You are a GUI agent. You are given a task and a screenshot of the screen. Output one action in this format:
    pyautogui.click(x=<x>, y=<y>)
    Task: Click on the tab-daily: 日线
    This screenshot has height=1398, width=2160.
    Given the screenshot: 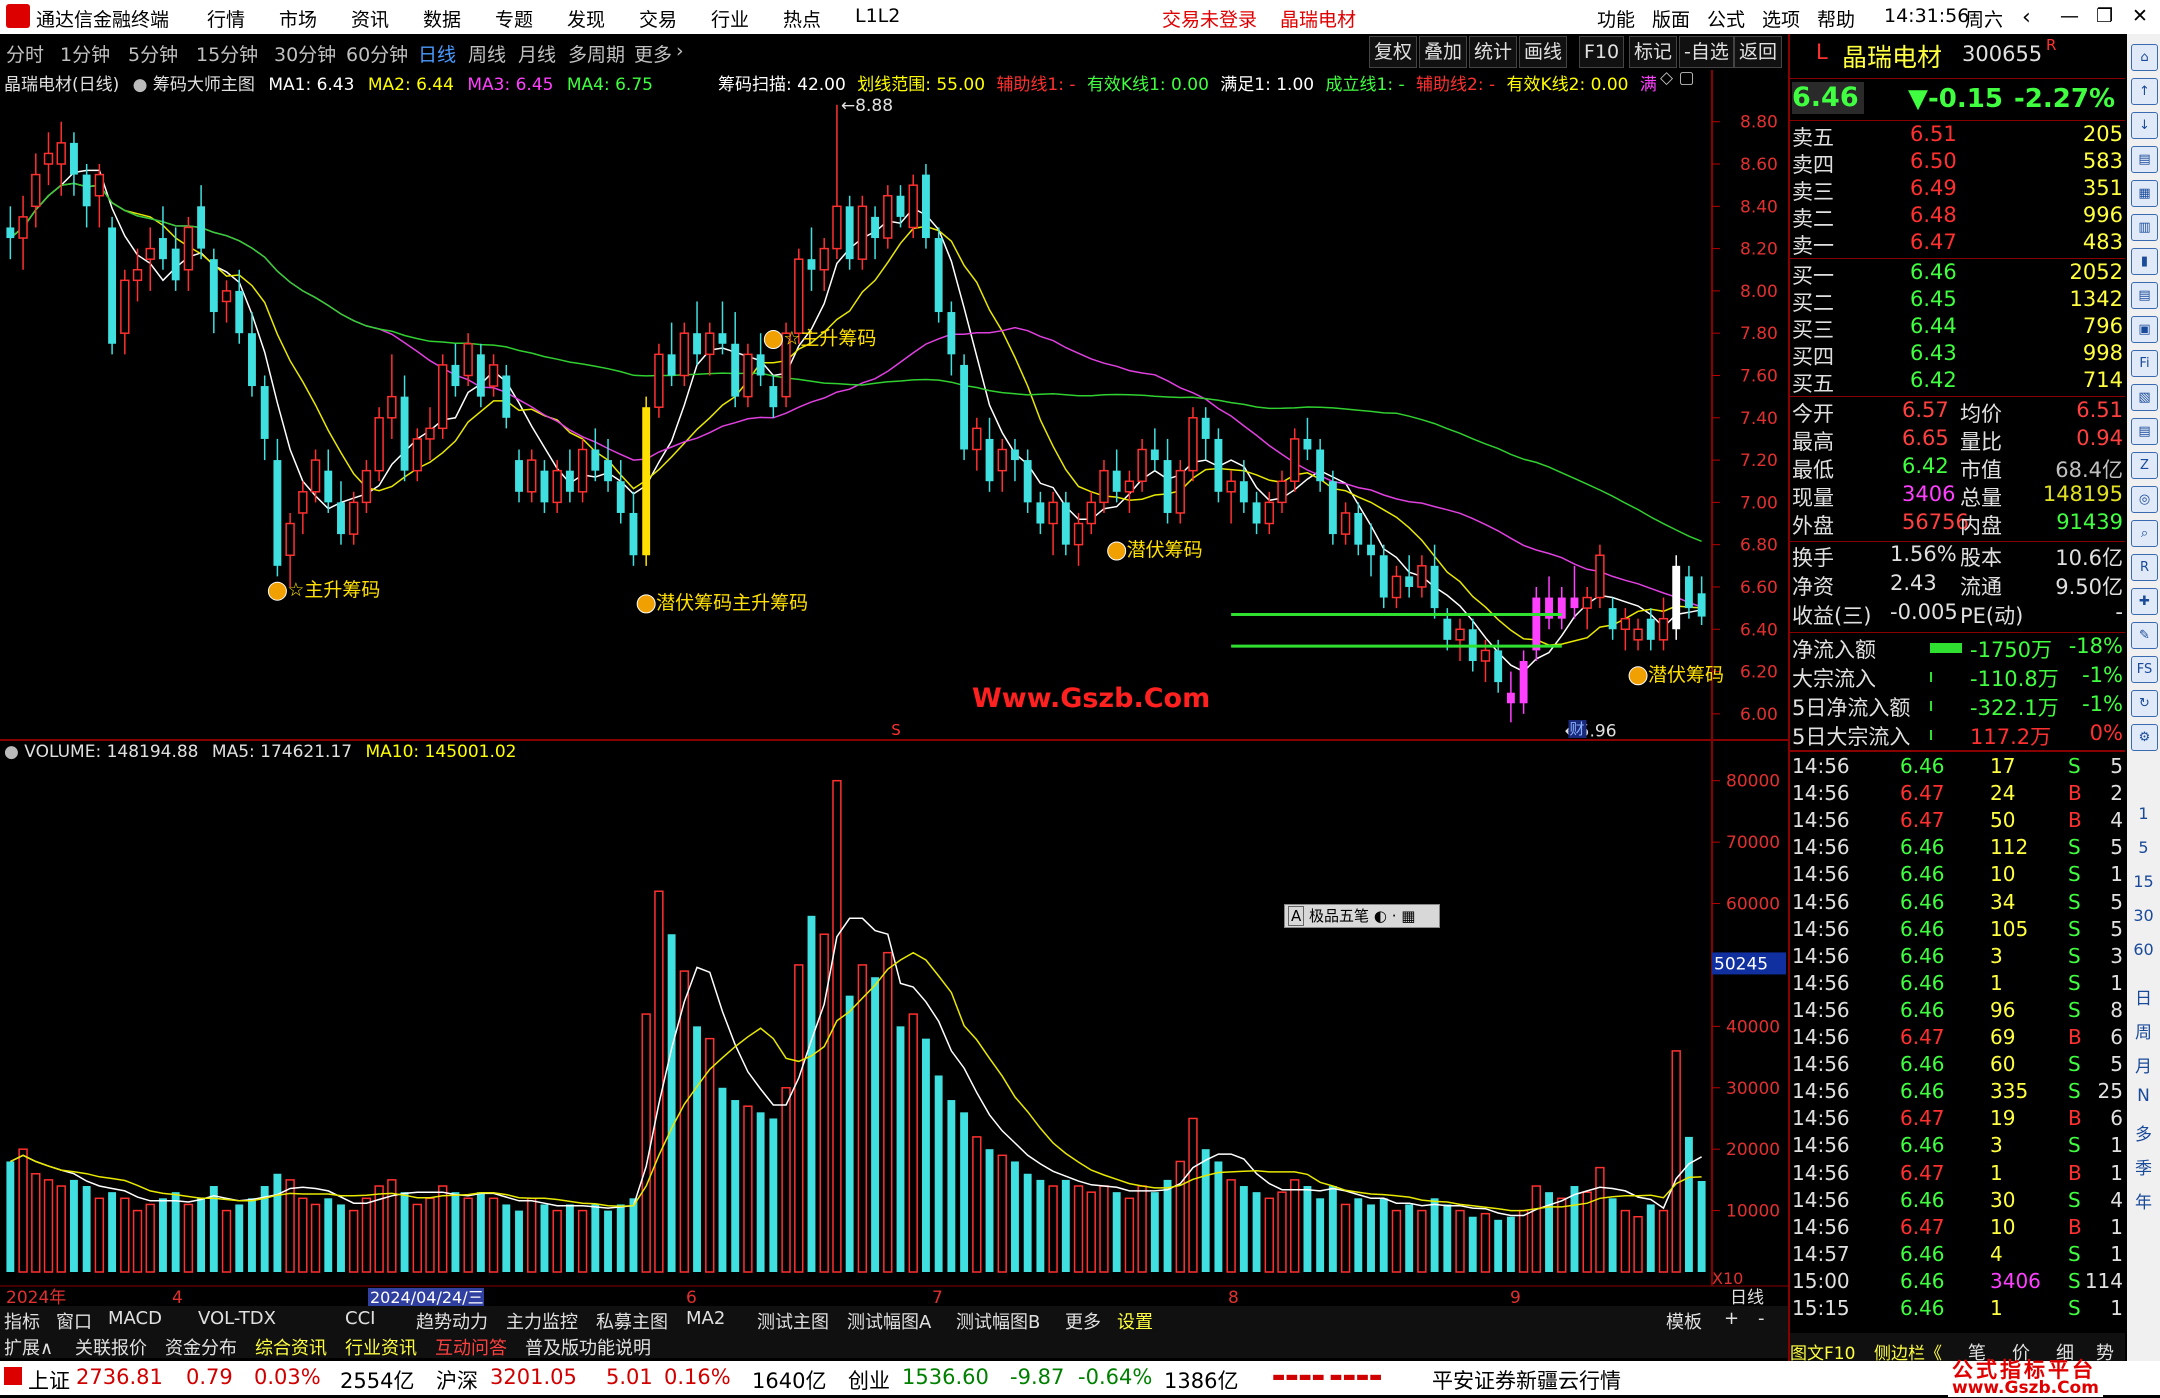 What is the action you would take?
    pyautogui.click(x=437, y=53)
    